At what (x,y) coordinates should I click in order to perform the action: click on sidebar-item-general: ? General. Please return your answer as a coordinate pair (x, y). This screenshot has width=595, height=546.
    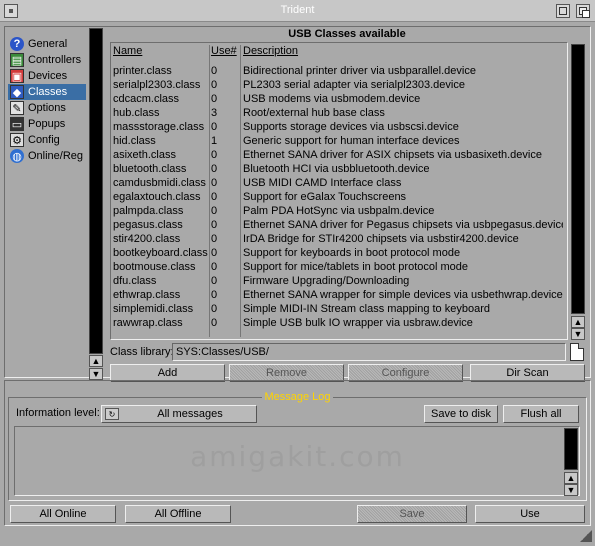
    Looking at the image, I should click on (47, 44).